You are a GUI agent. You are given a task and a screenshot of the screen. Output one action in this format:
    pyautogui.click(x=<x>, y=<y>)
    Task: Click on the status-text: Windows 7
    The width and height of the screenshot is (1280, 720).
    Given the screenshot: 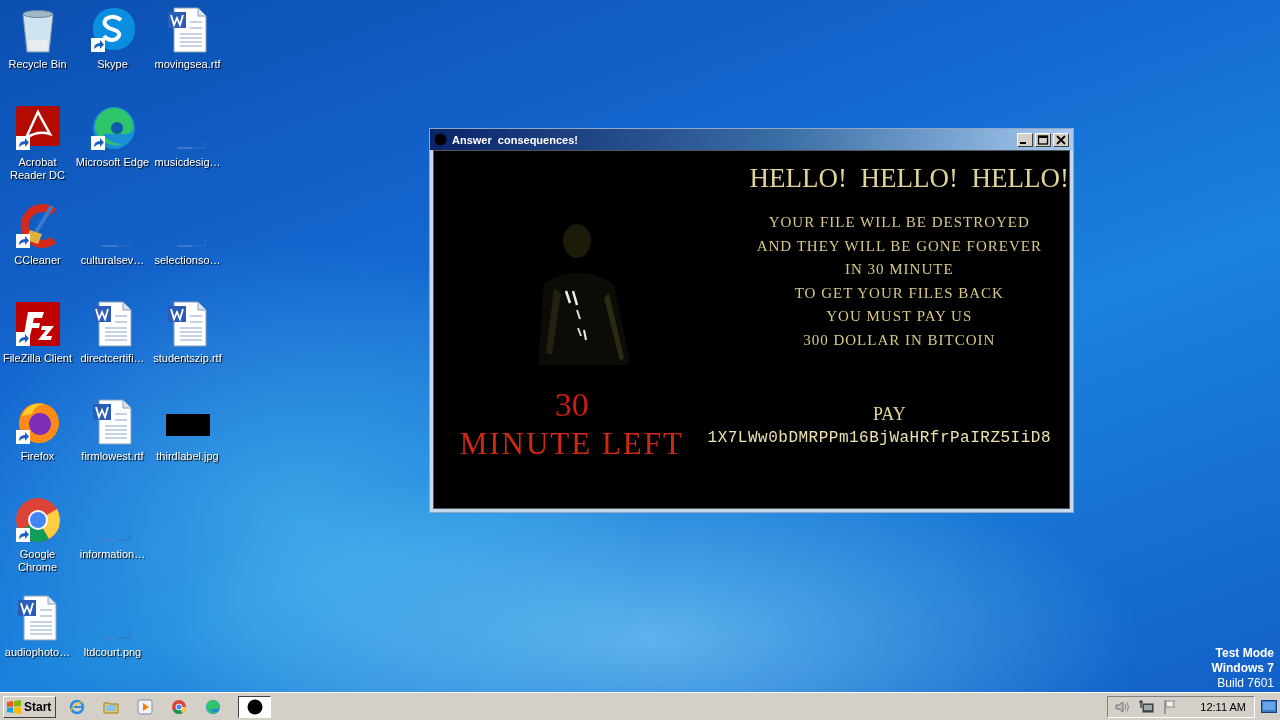 What is the action you would take?
    pyautogui.click(x=1242, y=668)
    